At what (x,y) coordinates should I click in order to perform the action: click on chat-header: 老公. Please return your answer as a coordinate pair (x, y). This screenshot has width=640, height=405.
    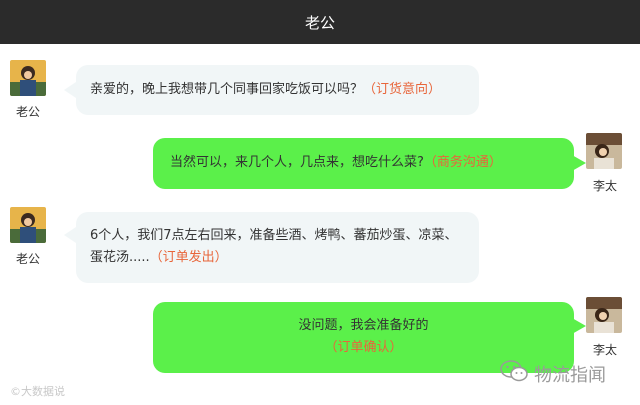
    Looking at the image, I should click on (320, 22).